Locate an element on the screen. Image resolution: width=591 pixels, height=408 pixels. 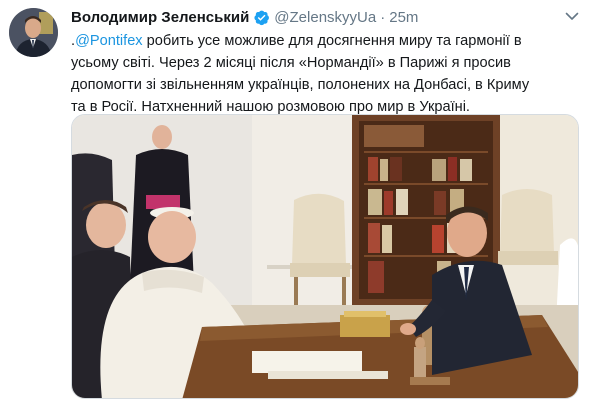
mention-link: @Pontifex is located at coordinates (109, 41).